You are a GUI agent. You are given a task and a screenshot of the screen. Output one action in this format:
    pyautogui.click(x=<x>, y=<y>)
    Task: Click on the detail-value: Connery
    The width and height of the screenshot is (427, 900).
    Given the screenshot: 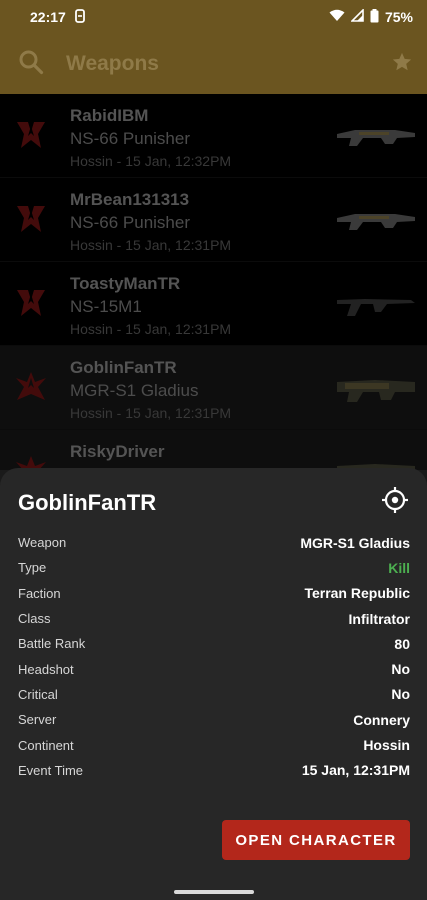 What is the action you would take?
    pyautogui.click(x=381, y=719)
    